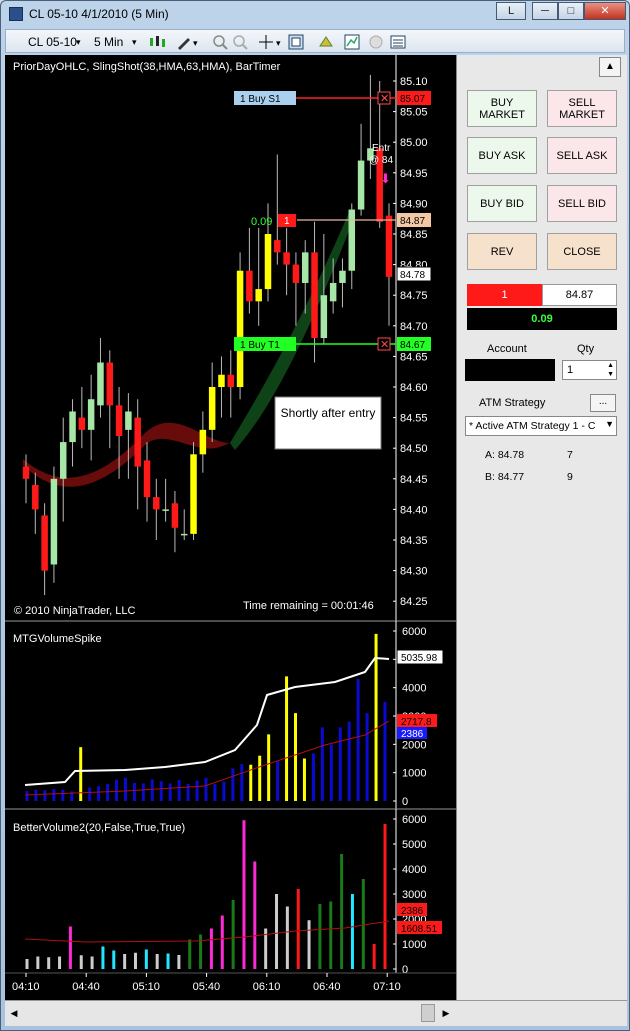  I want to click on scroll-right-icon: ▶, so click(446, 1013).